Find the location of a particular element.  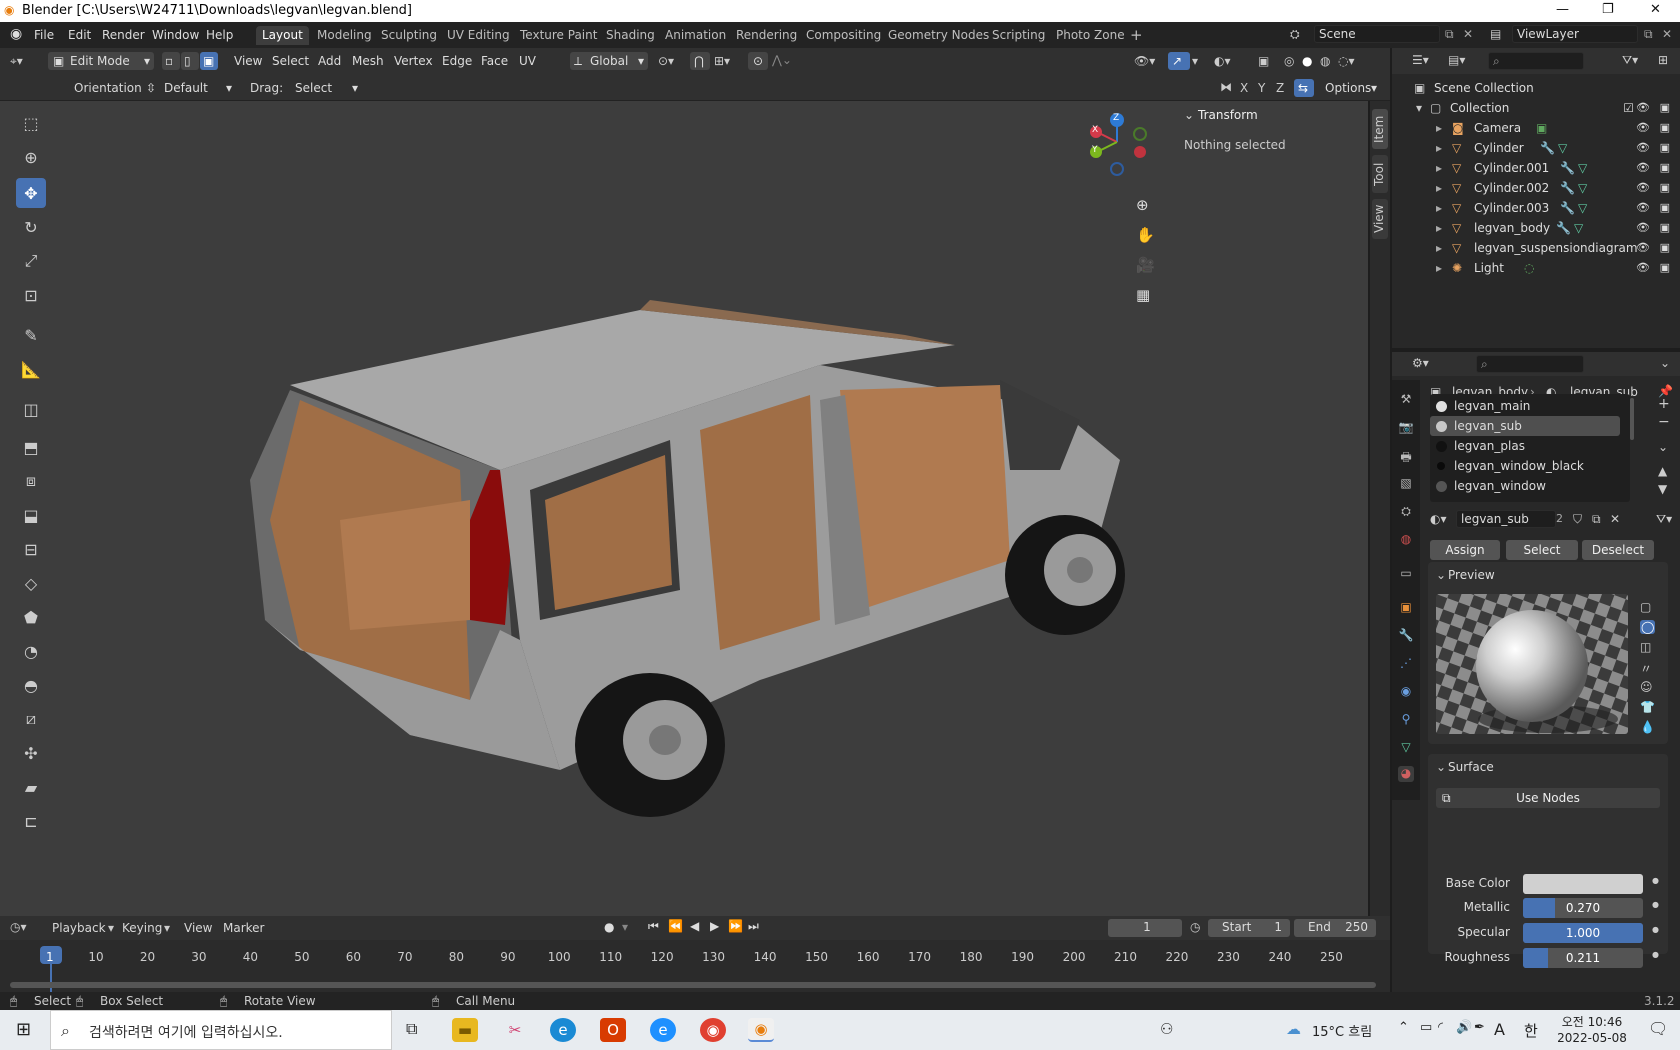

base-color-swatch is located at coordinates (1583, 884).